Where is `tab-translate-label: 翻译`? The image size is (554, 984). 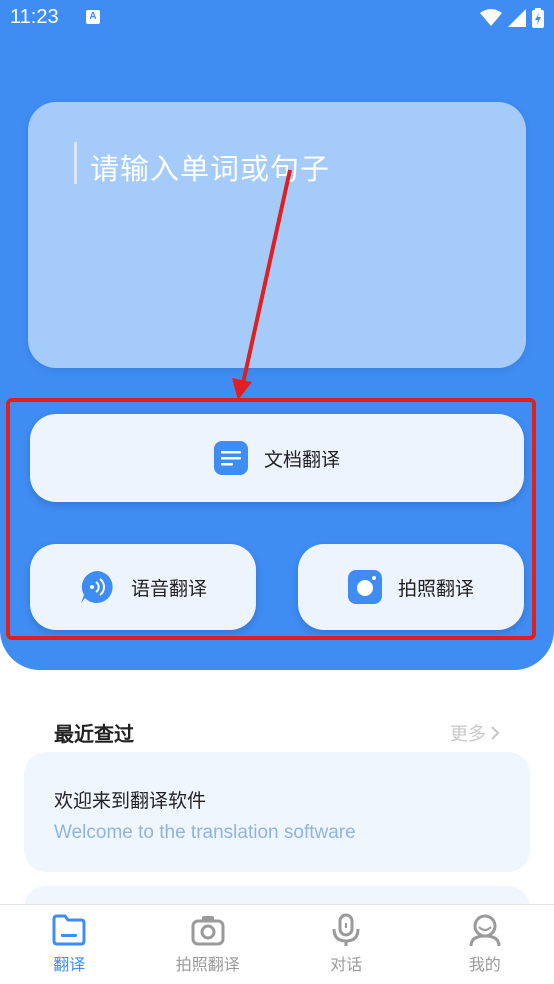
tab-translate-label: 翻译 is located at coordinates (69, 964).